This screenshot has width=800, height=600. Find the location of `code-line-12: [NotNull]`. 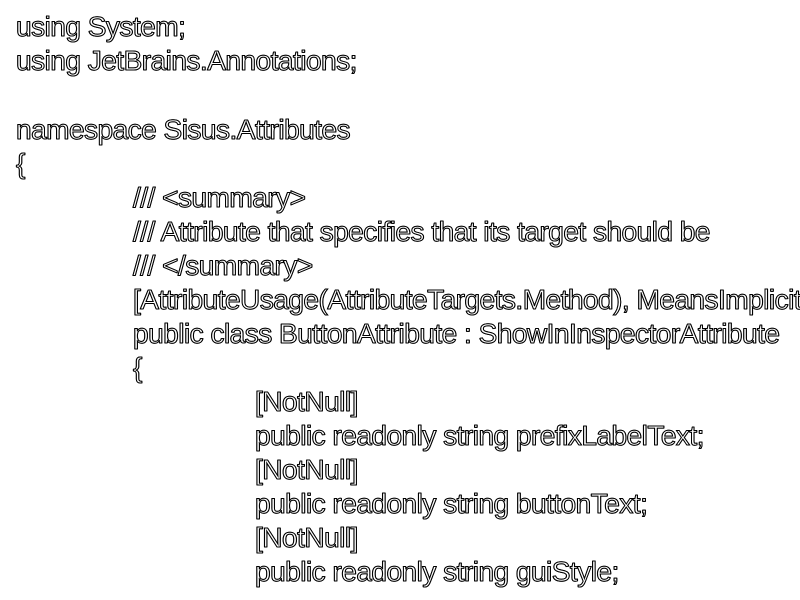

code-line-12: [NotNull] is located at coordinates (307, 402).